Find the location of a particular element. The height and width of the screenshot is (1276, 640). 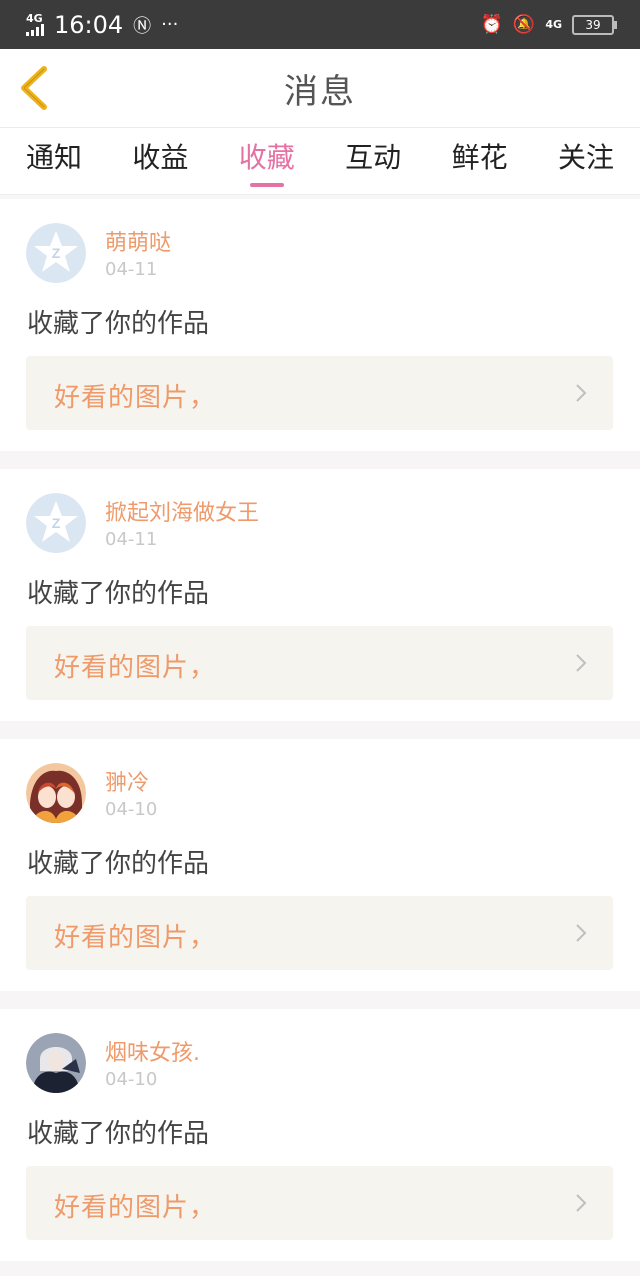

chevron-left-icon is located at coordinates (36, 88).